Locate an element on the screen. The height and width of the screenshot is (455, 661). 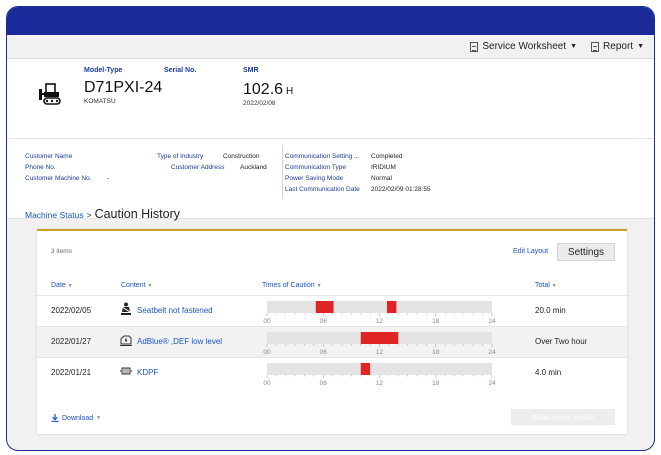
model-value: D71PXI-24 is located at coordinates (123, 87).